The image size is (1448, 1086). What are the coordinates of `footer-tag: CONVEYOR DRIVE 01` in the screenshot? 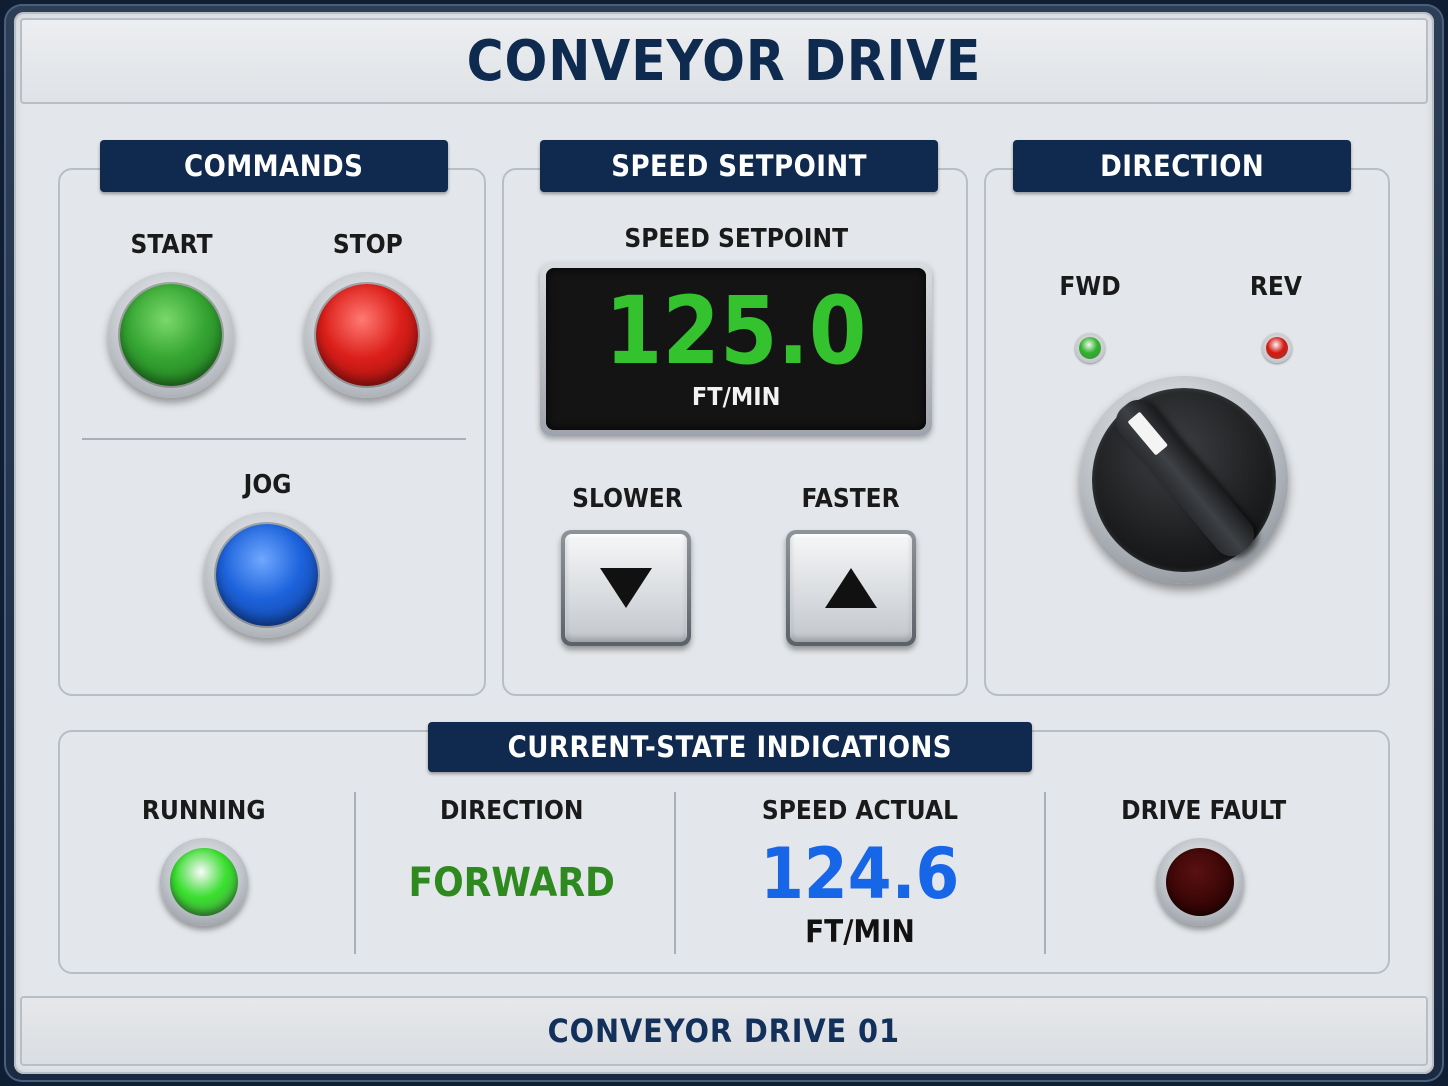 It's located at (724, 1031).